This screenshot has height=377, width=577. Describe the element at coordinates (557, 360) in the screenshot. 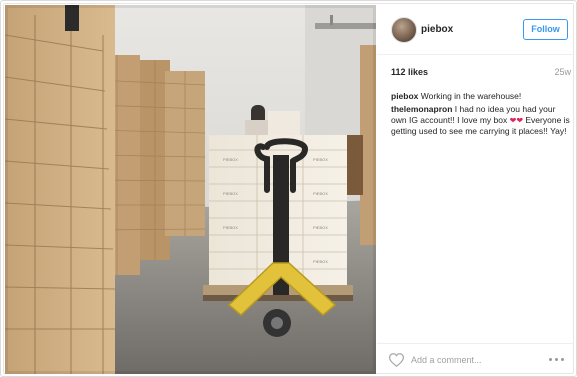

I see `more-horizontal-icon` at that location.